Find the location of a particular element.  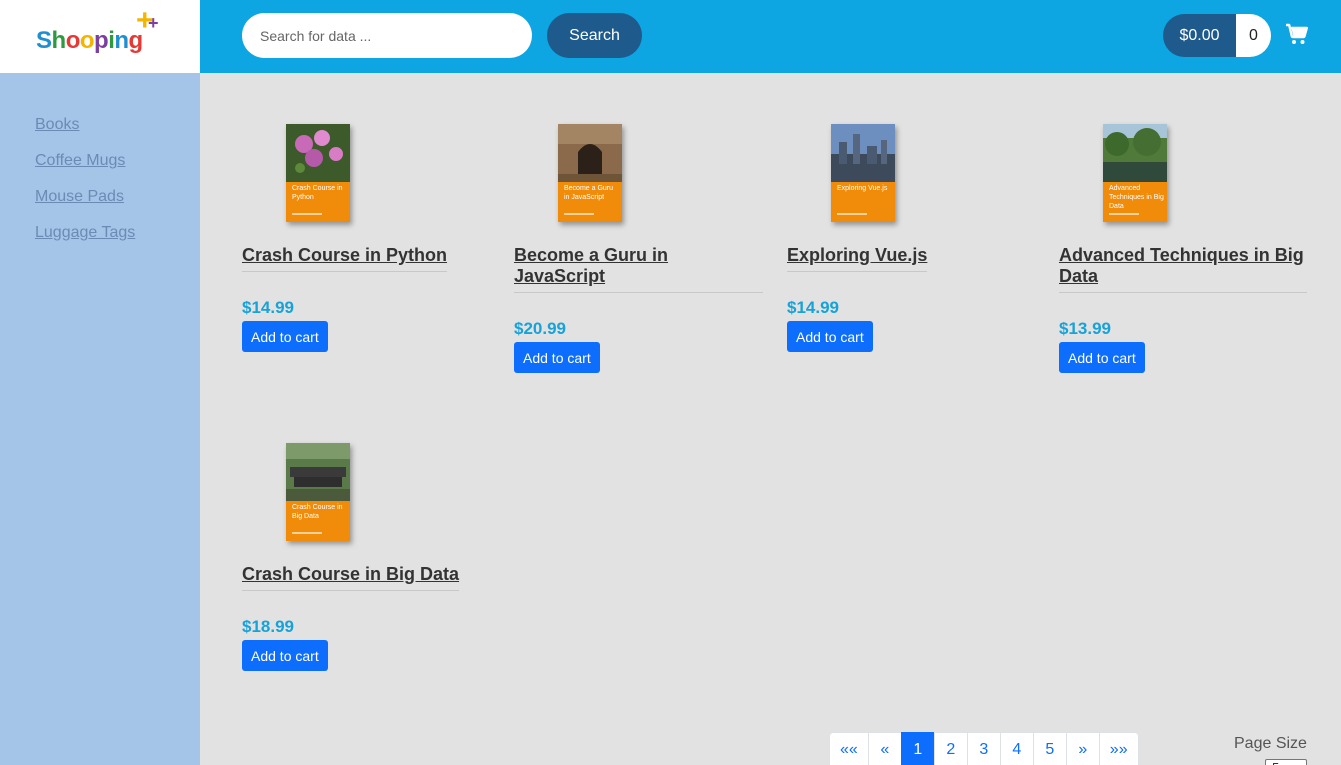

cart-count: 0 is located at coordinates (1253, 35).